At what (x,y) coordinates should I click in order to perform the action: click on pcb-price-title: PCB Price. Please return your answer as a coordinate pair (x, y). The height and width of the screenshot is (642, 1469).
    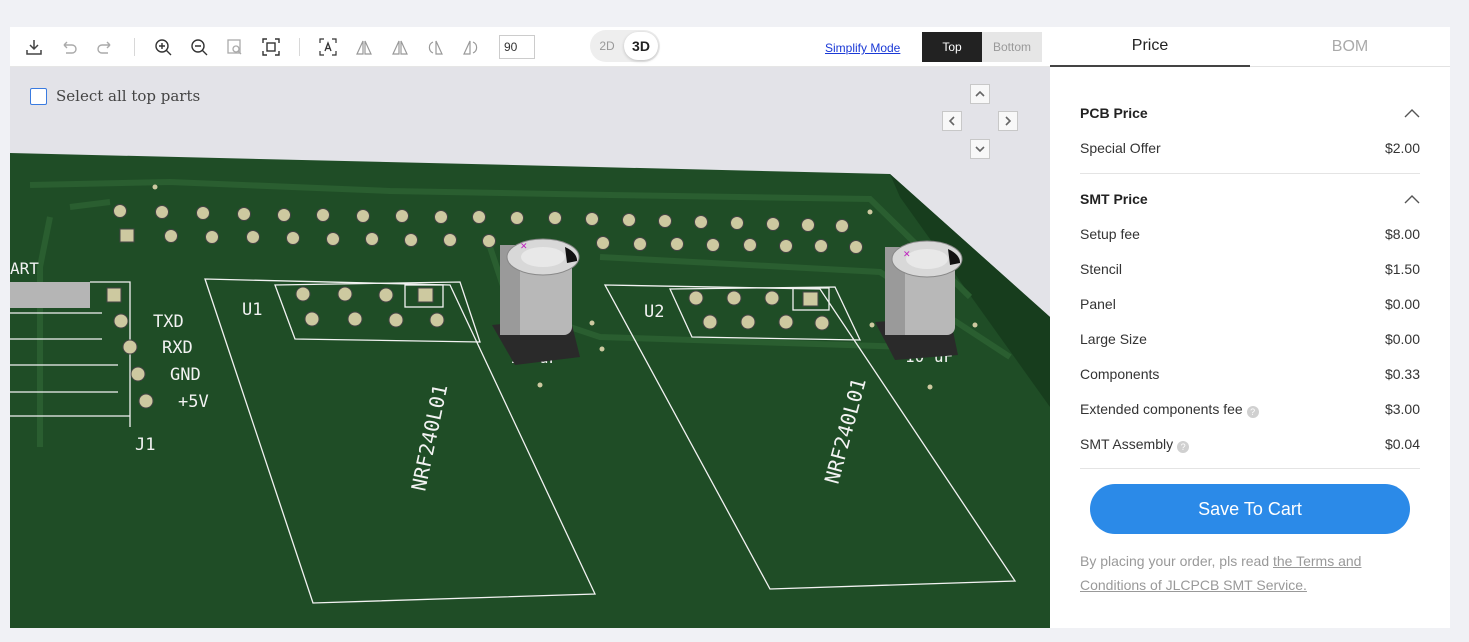
    Looking at the image, I should click on (1114, 113).